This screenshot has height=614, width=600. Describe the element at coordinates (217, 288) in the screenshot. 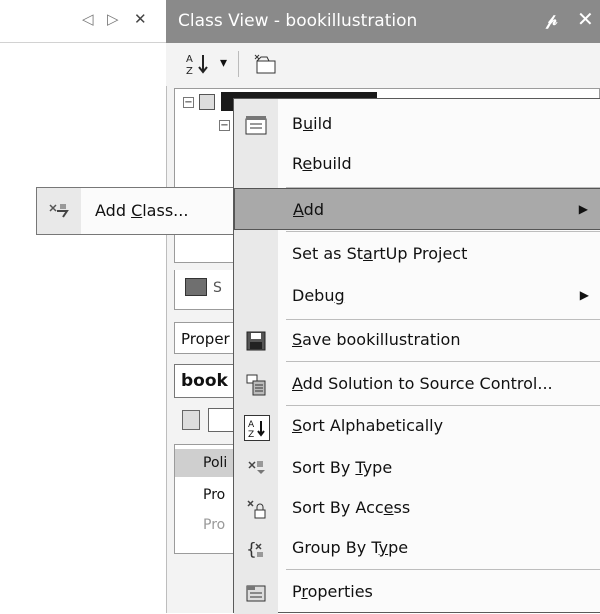

I see `solution-explorer-tab-label: S` at that location.